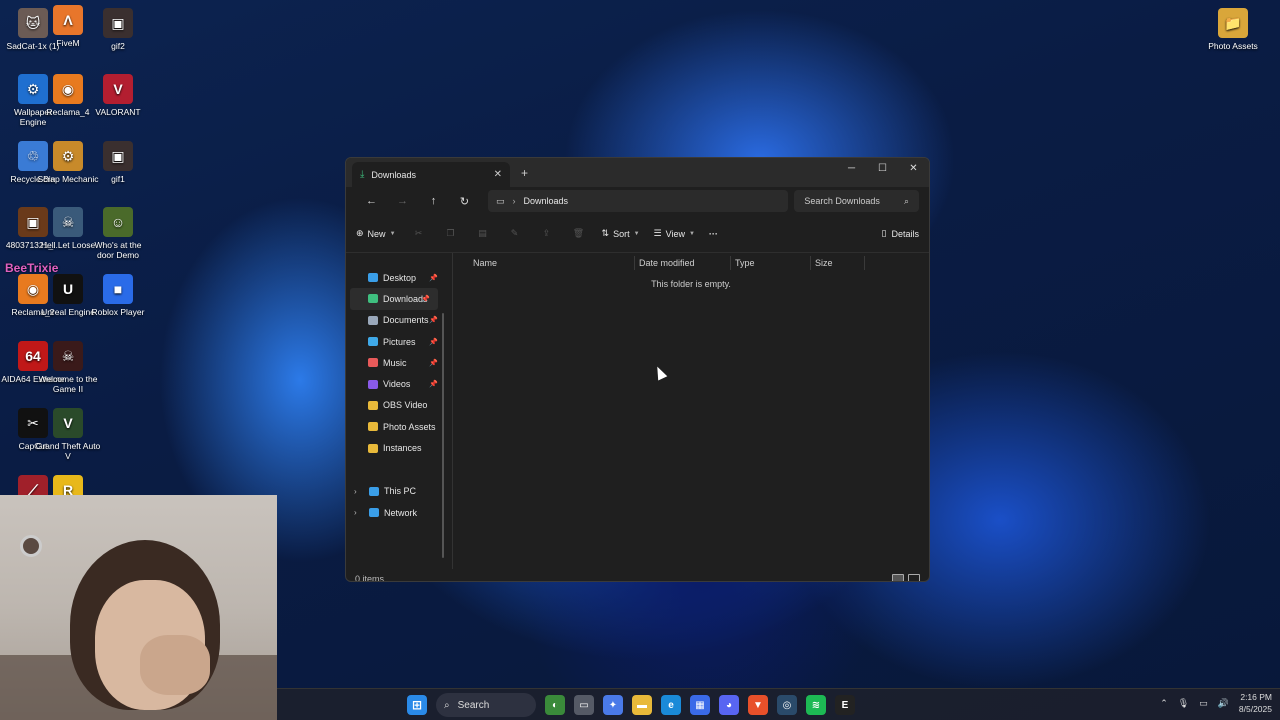 This screenshot has height=720, width=1280. What do you see at coordinates (118, 295) in the screenshot?
I see `desktop-icon: ■ Roblox Player` at bounding box center [118, 295].